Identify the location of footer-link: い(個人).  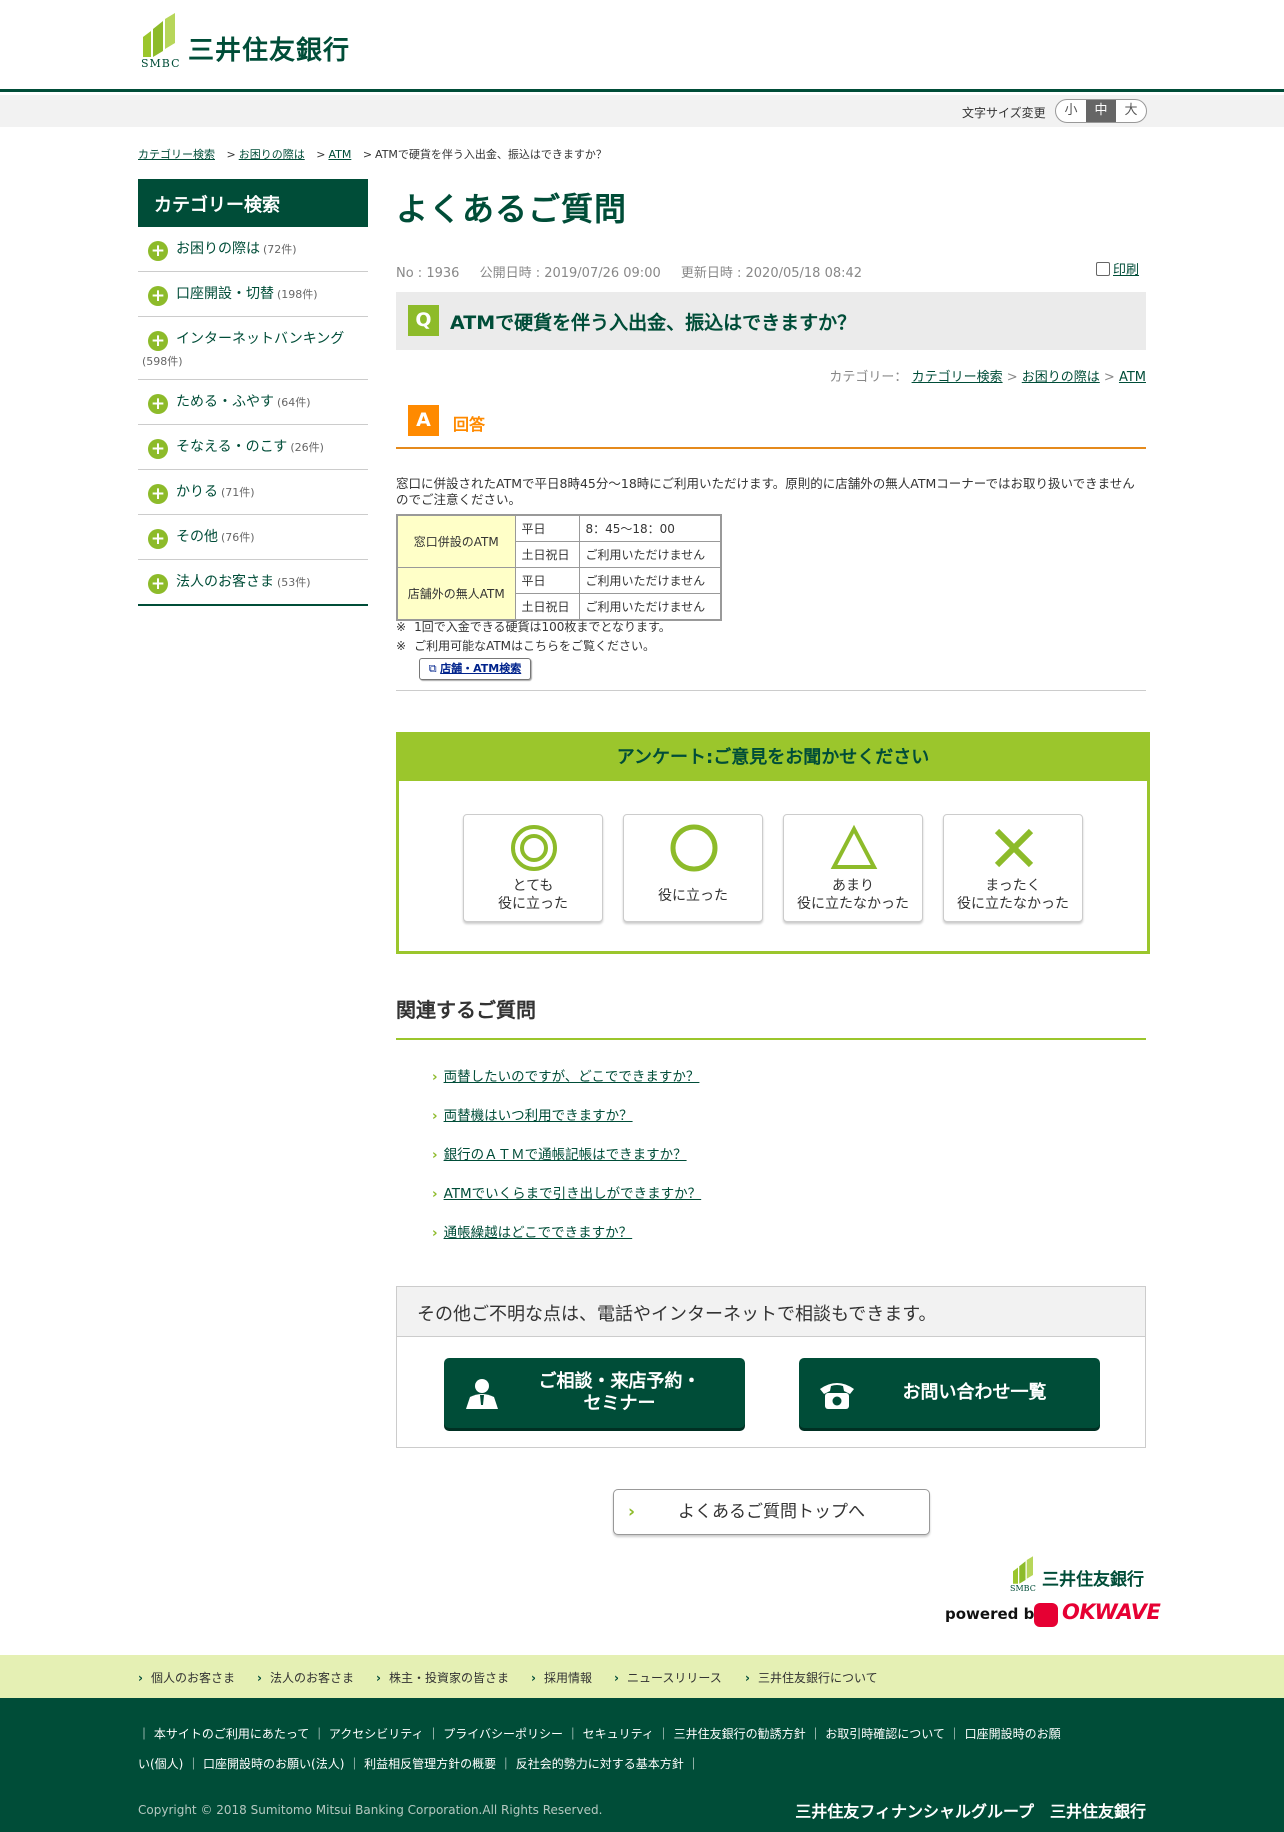
(160, 1763).